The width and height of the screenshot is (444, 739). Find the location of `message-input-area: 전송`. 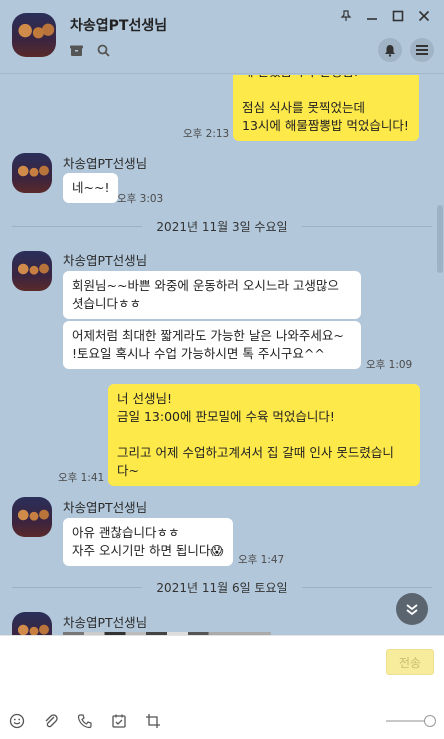

message-input-area: 전송 is located at coordinates (222, 687).